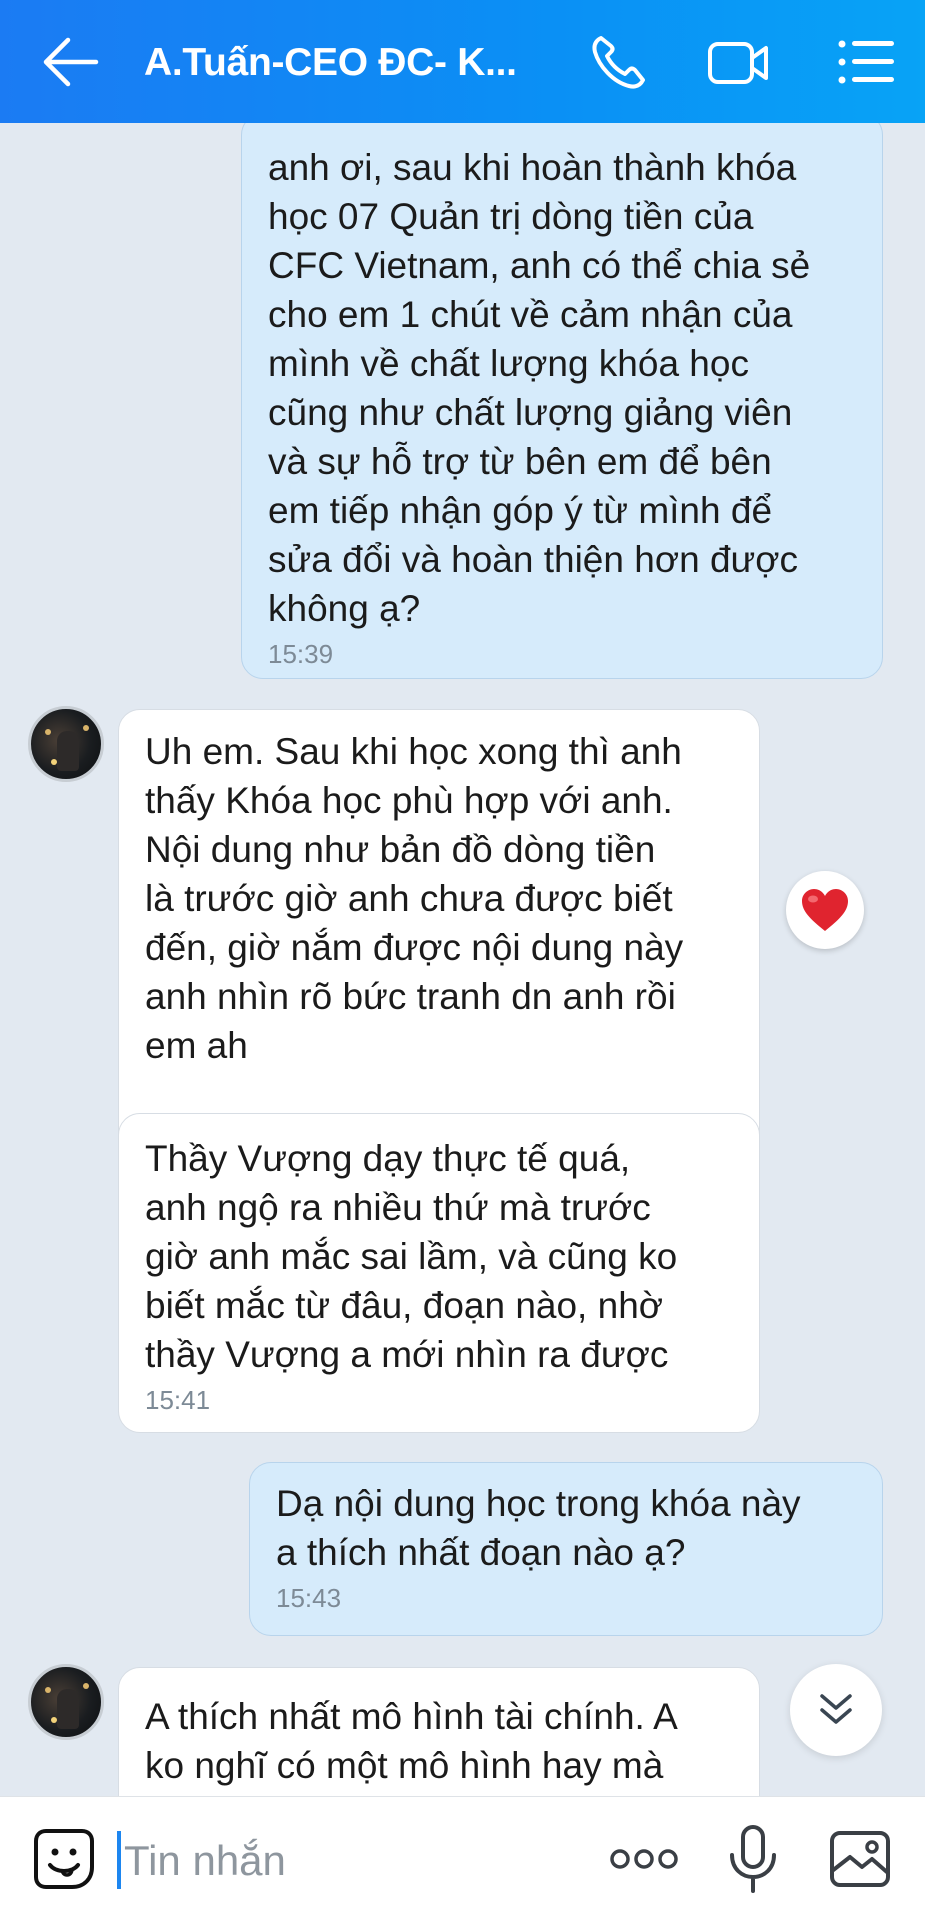 This screenshot has width=925, height=1921. I want to click on heart-icon, so click(825, 910).